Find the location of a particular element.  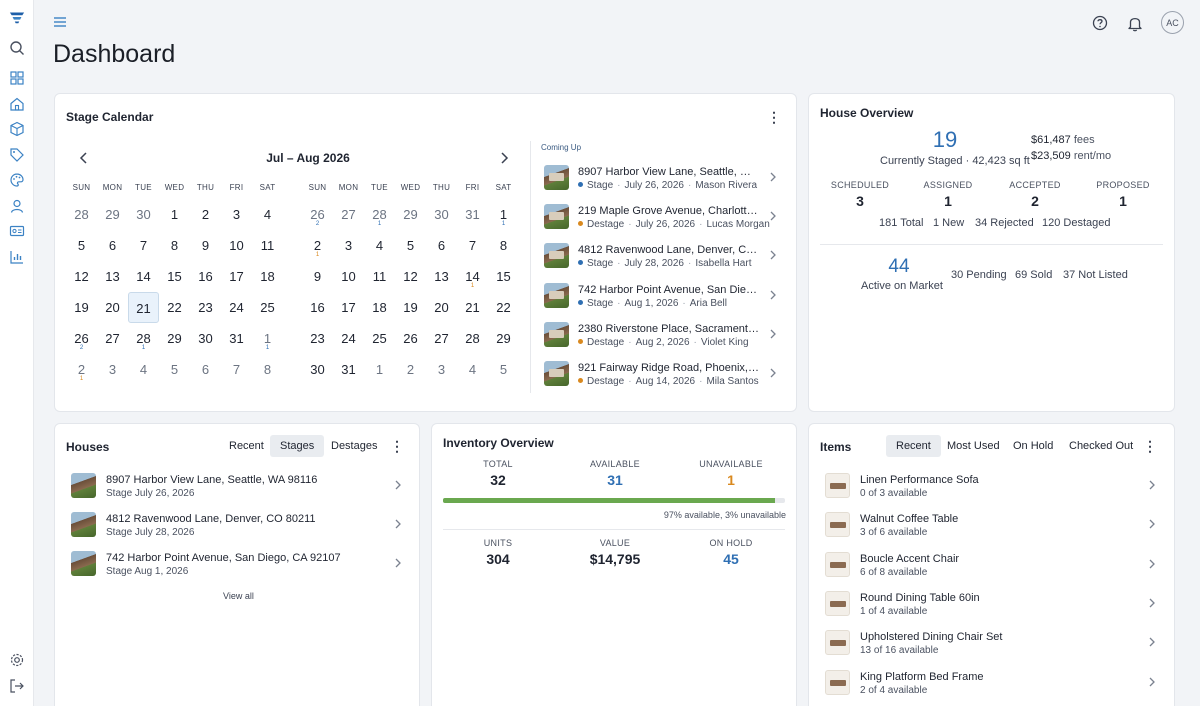

calendar-day: 17 is located at coordinates (348, 307).